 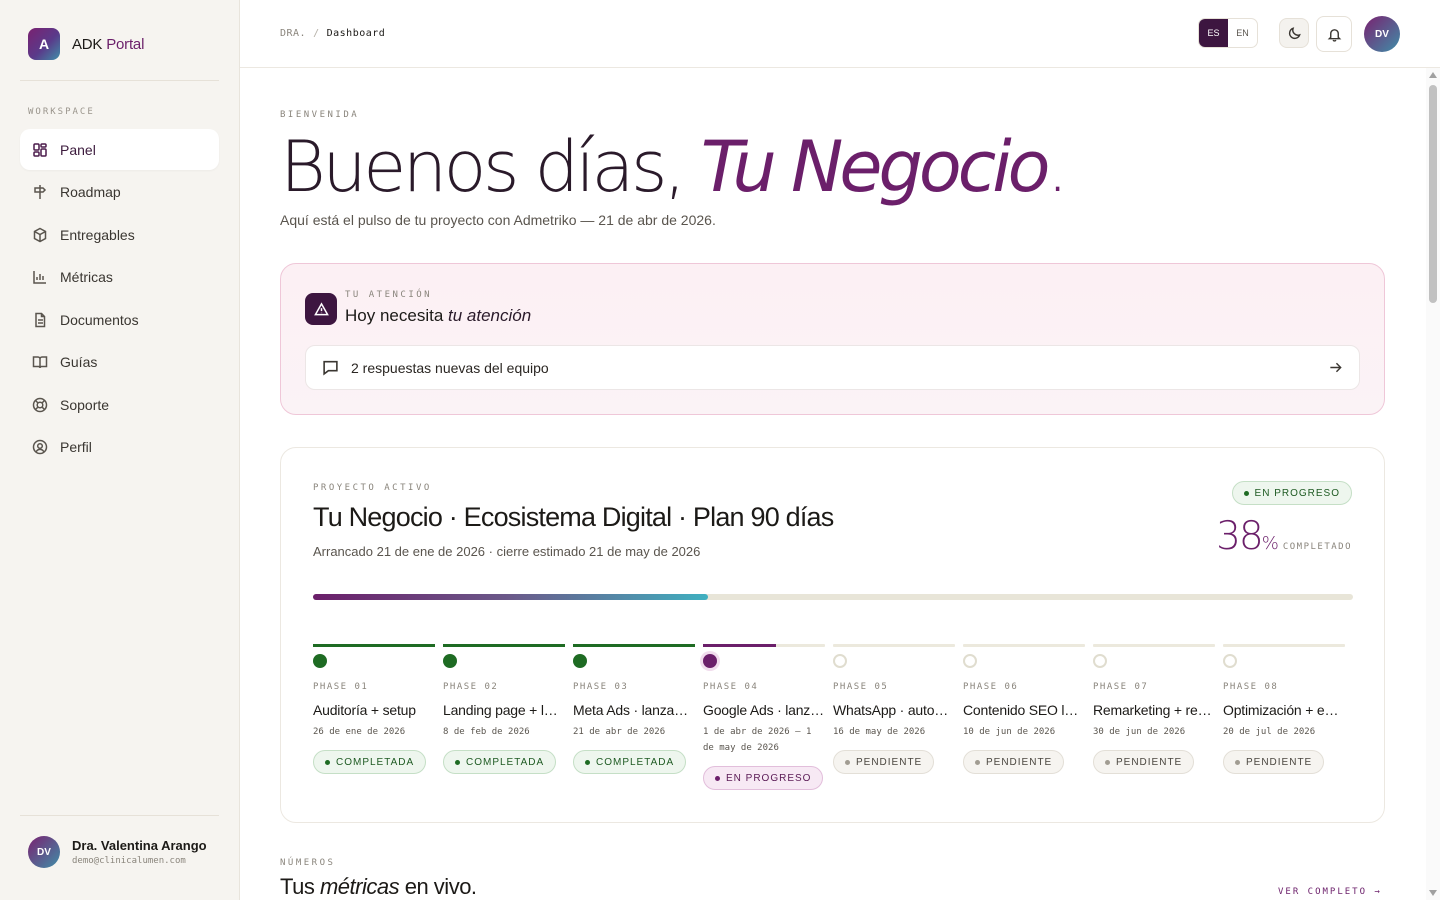 What do you see at coordinates (364, 710) in the screenshot?
I see `phase-name: Auditoría + setup` at bounding box center [364, 710].